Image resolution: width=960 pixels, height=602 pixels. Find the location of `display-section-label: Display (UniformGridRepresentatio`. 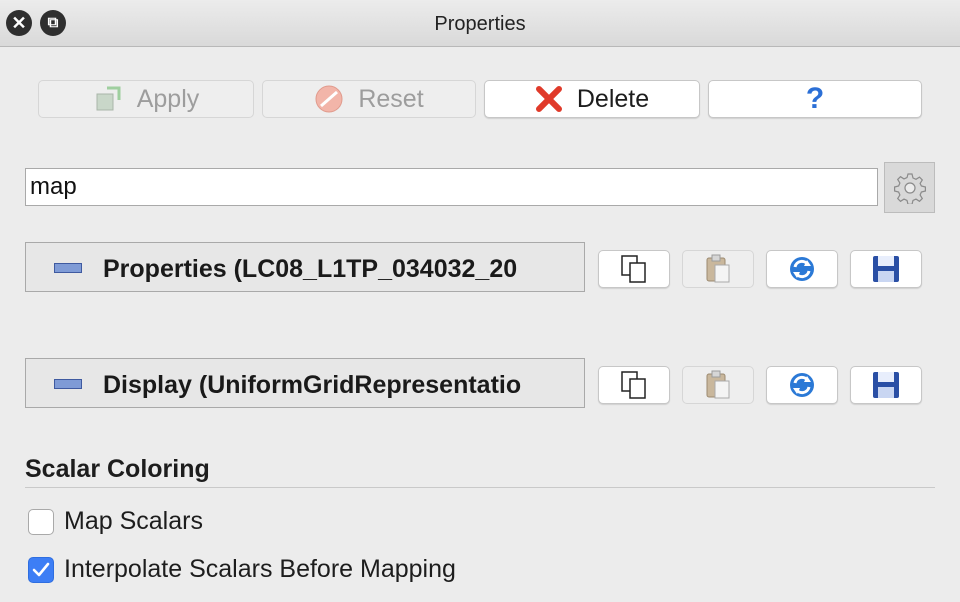

display-section-label: Display (UniformGridRepresentatio is located at coordinates (312, 385).